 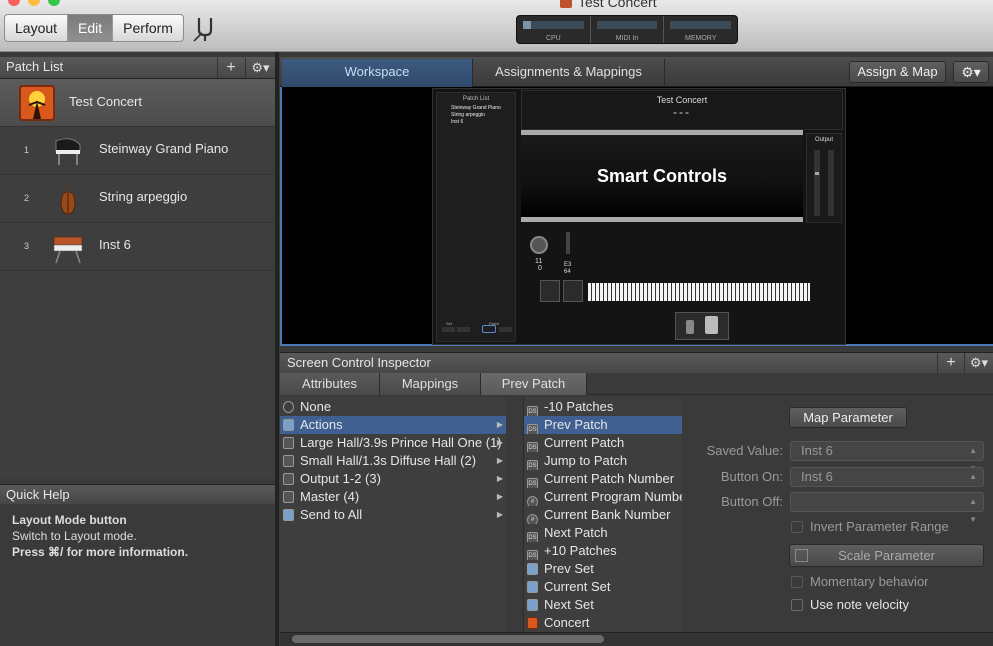 What do you see at coordinates (34, 3) in the screenshot?
I see `minimize-window-button` at bounding box center [34, 3].